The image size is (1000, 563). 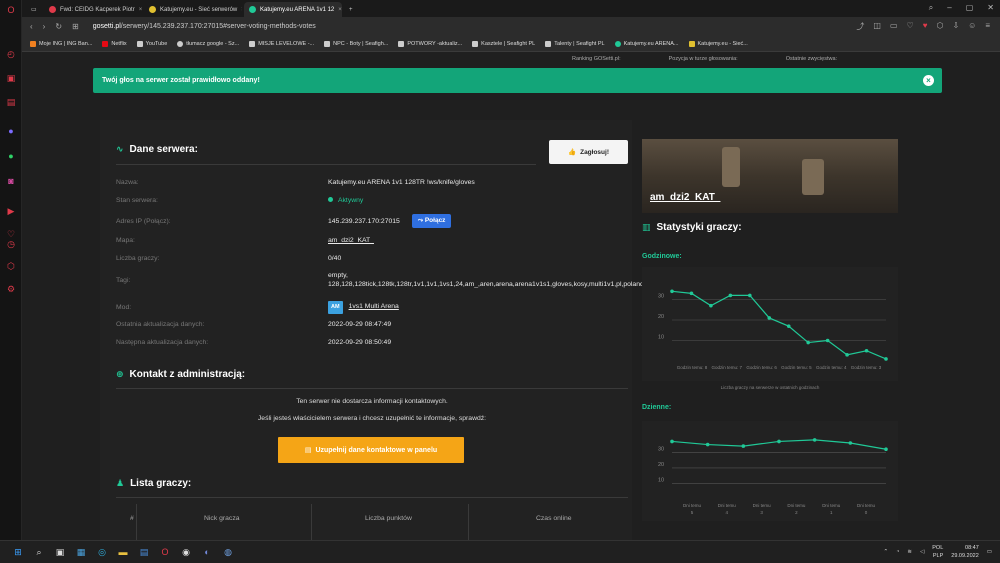 What do you see at coordinates (990, 8) in the screenshot?
I see `close-window-icon: ✕` at bounding box center [990, 8].